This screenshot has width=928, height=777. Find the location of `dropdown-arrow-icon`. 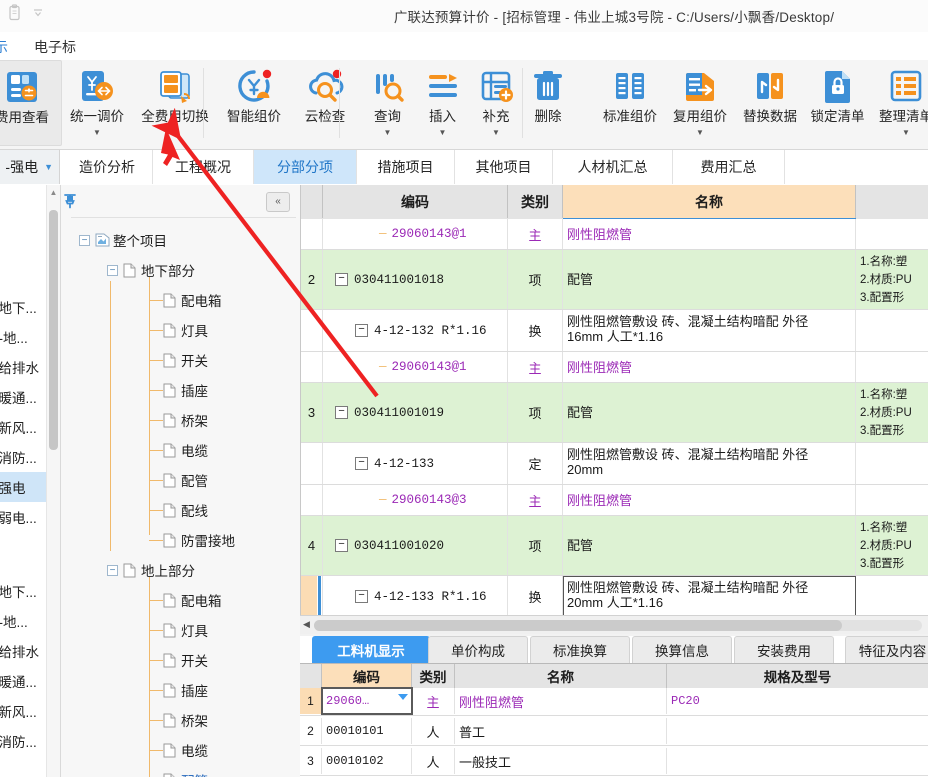

dropdown-arrow-icon is located at coordinates (403, 697).